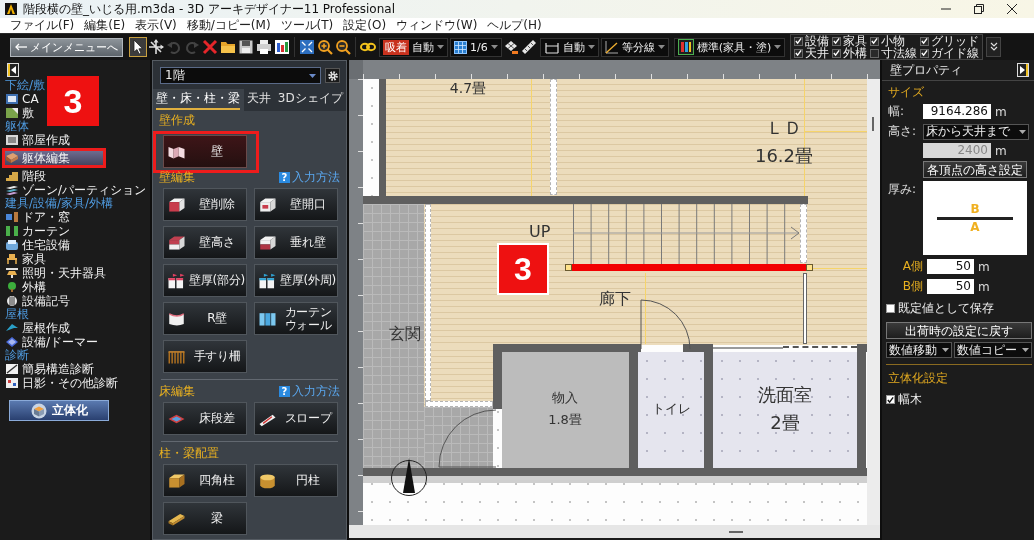 This screenshot has height=540, width=1034. Describe the element at coordinates (296, 204) in the screenshot. I see `tool-button: 壁開口` at that location.